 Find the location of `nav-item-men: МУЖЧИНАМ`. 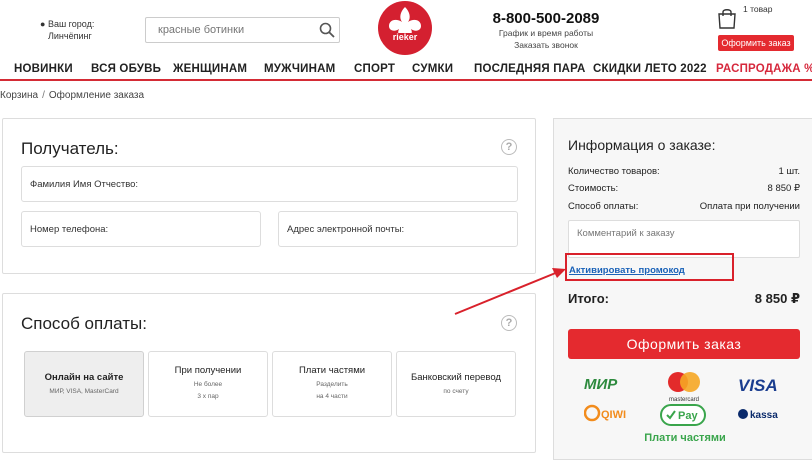

nav-item-men: МУЖЧИНАМ is located at coordinates (299, 69).